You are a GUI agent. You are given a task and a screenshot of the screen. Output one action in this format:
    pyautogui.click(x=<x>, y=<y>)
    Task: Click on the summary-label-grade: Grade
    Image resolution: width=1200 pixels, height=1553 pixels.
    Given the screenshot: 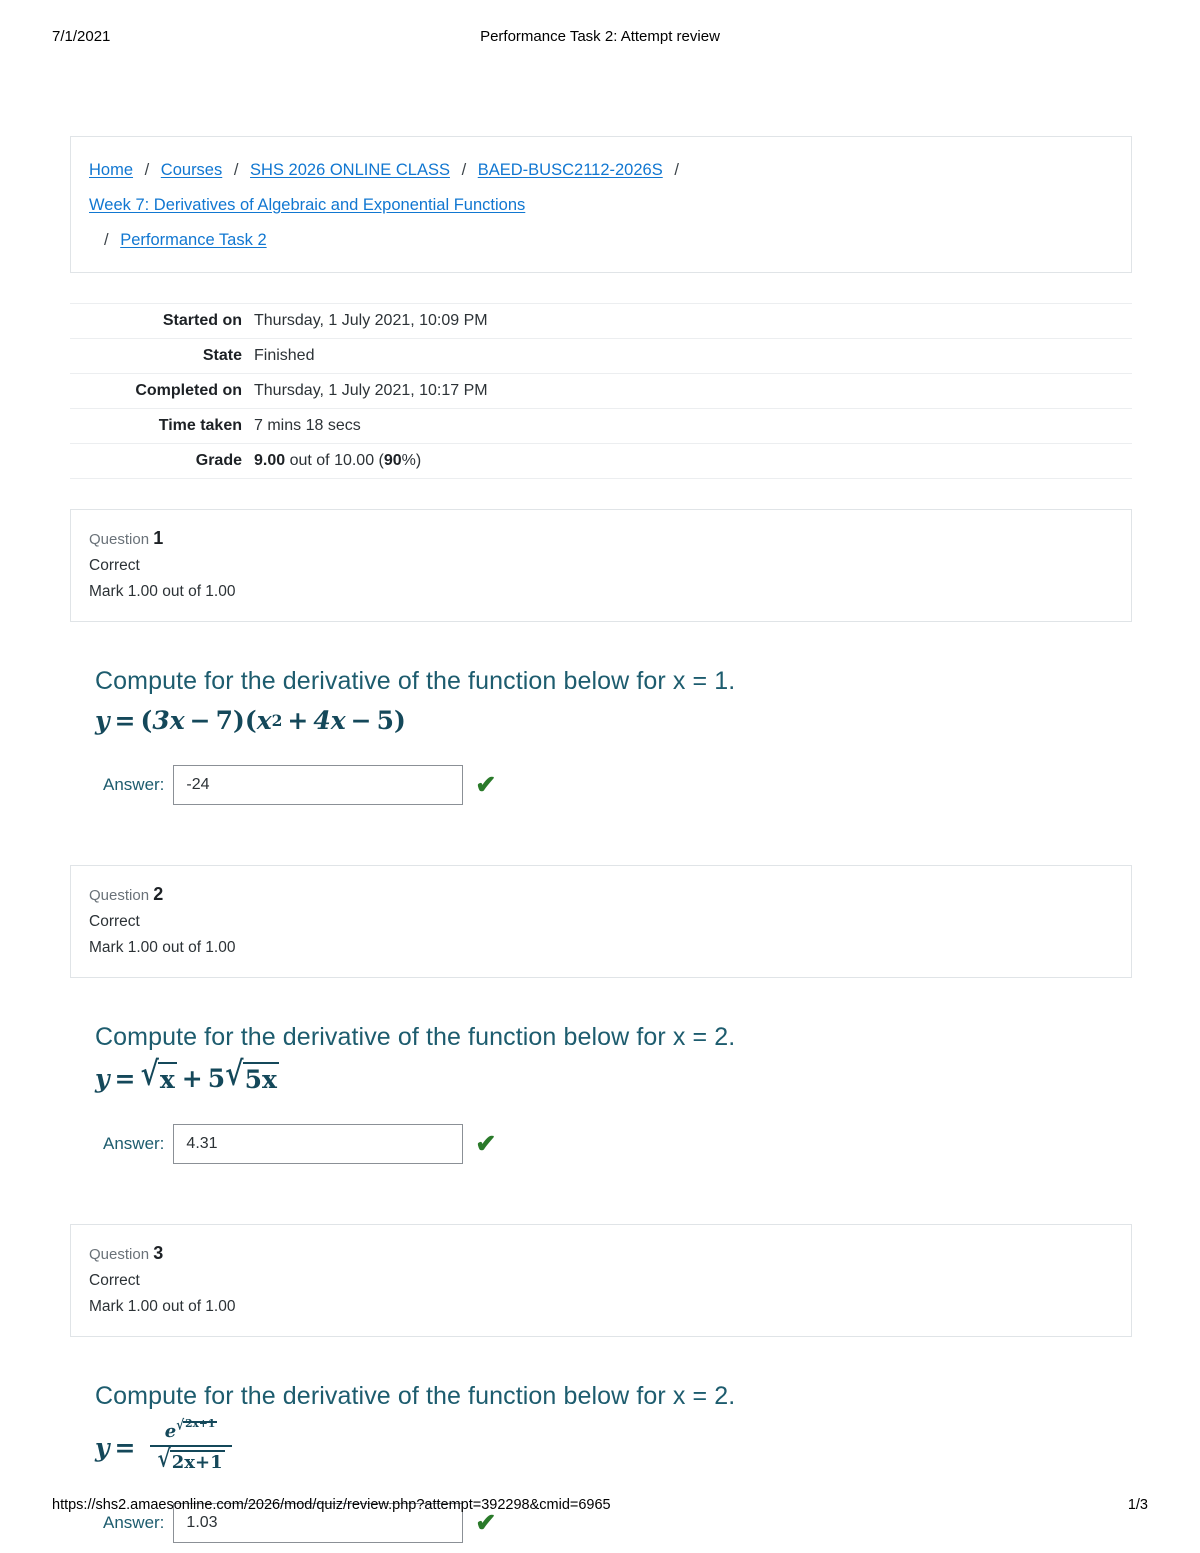 What is the action you would take?
    pyautogui.click(x=218, y=460)
    